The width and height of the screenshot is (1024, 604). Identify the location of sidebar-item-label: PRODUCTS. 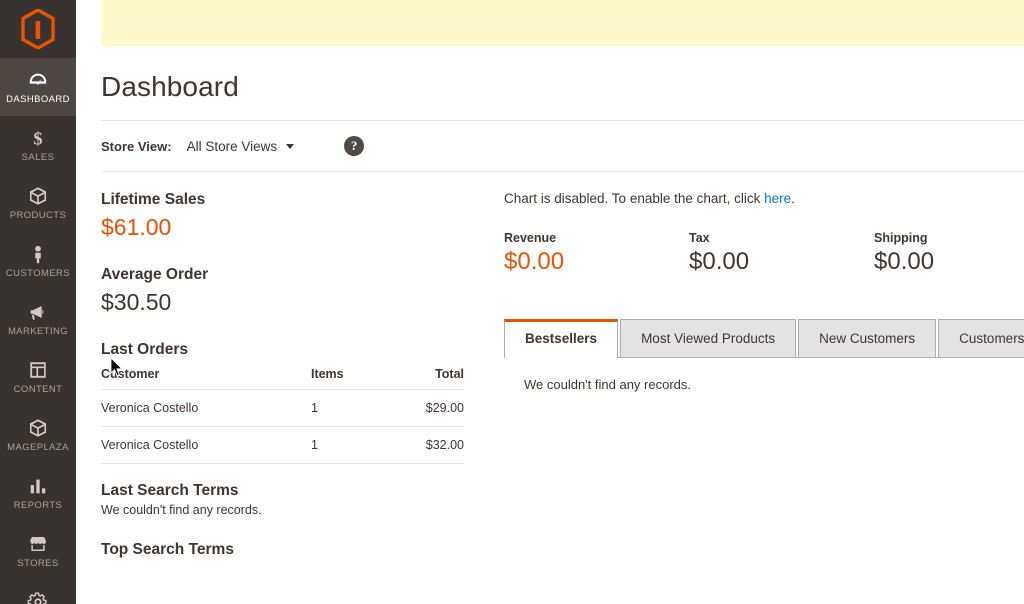
(38, 215).